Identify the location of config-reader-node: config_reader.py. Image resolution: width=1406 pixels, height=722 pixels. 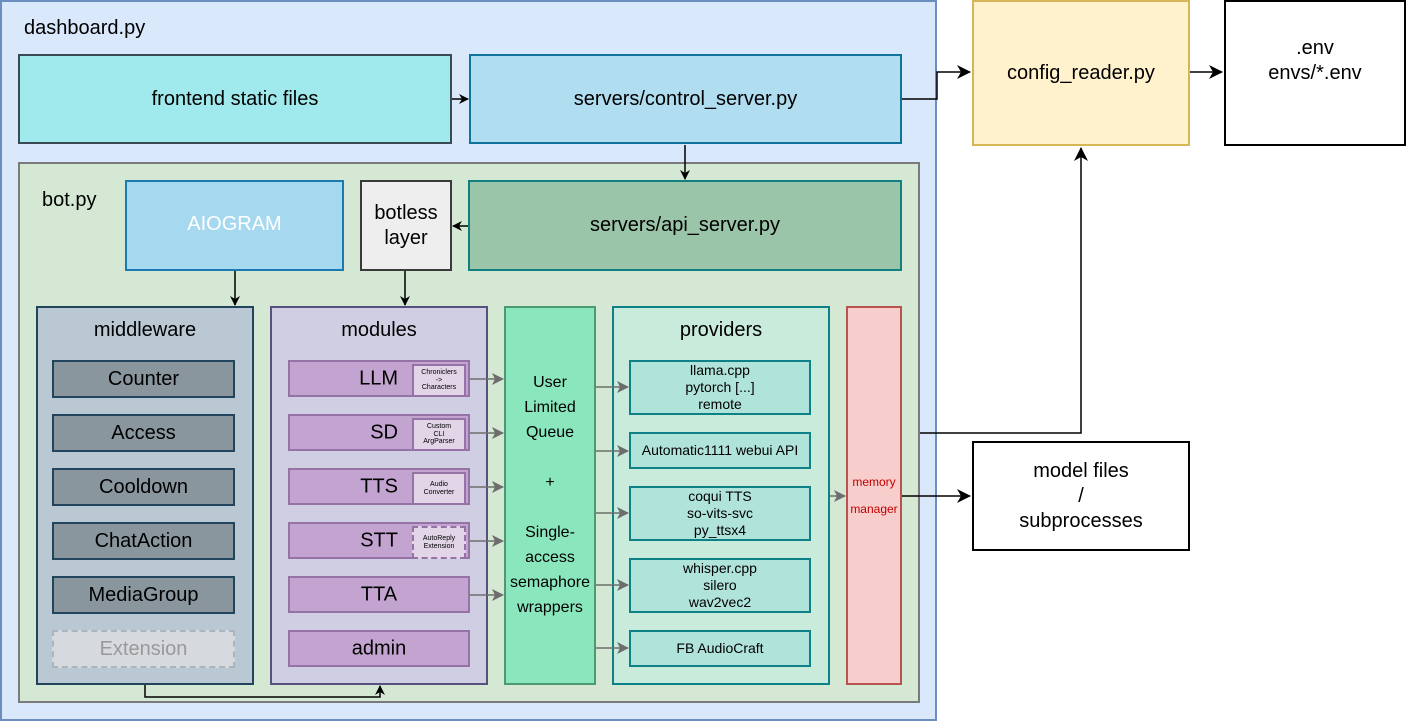
(1081, 73).